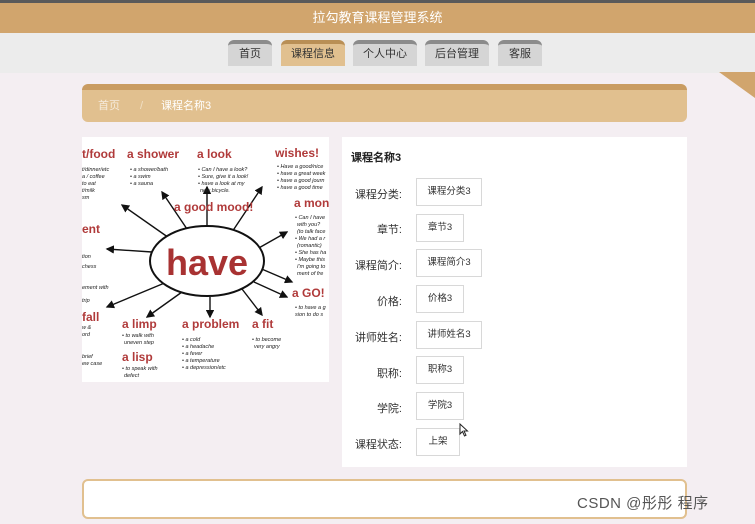 The height and width of the screenshot is (524, 755). I want to click on svg-text: • a sauna, so click(141, 184).